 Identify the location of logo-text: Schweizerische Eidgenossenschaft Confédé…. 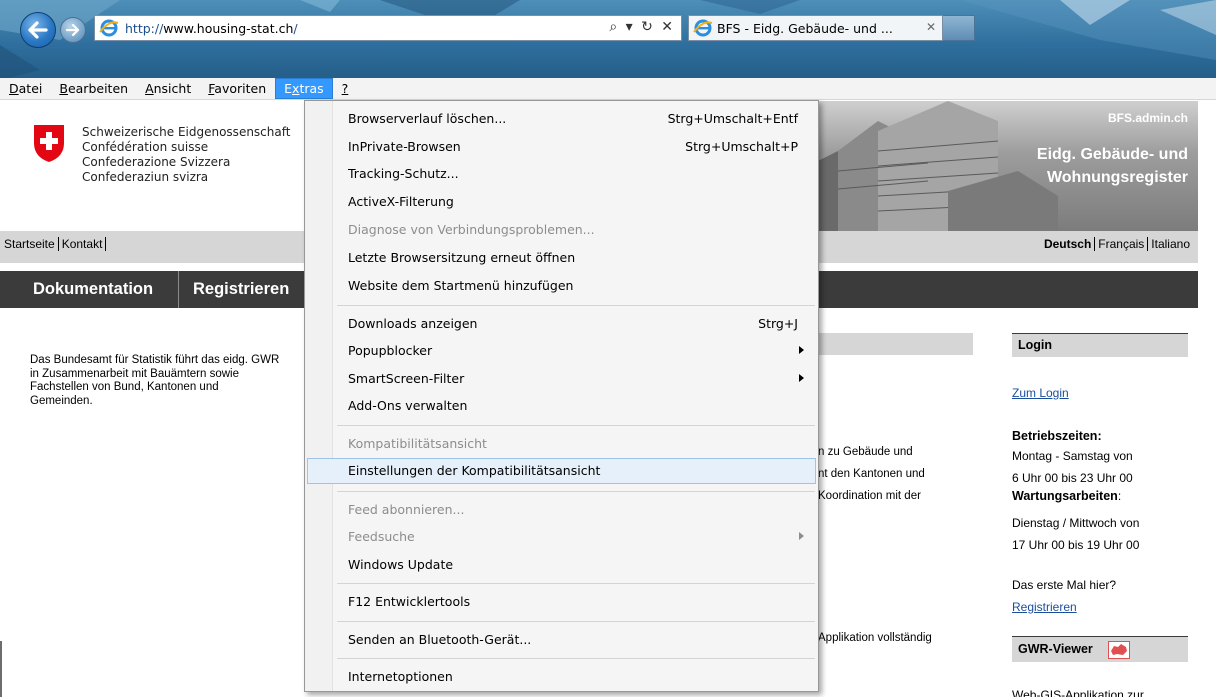
(186, 155).